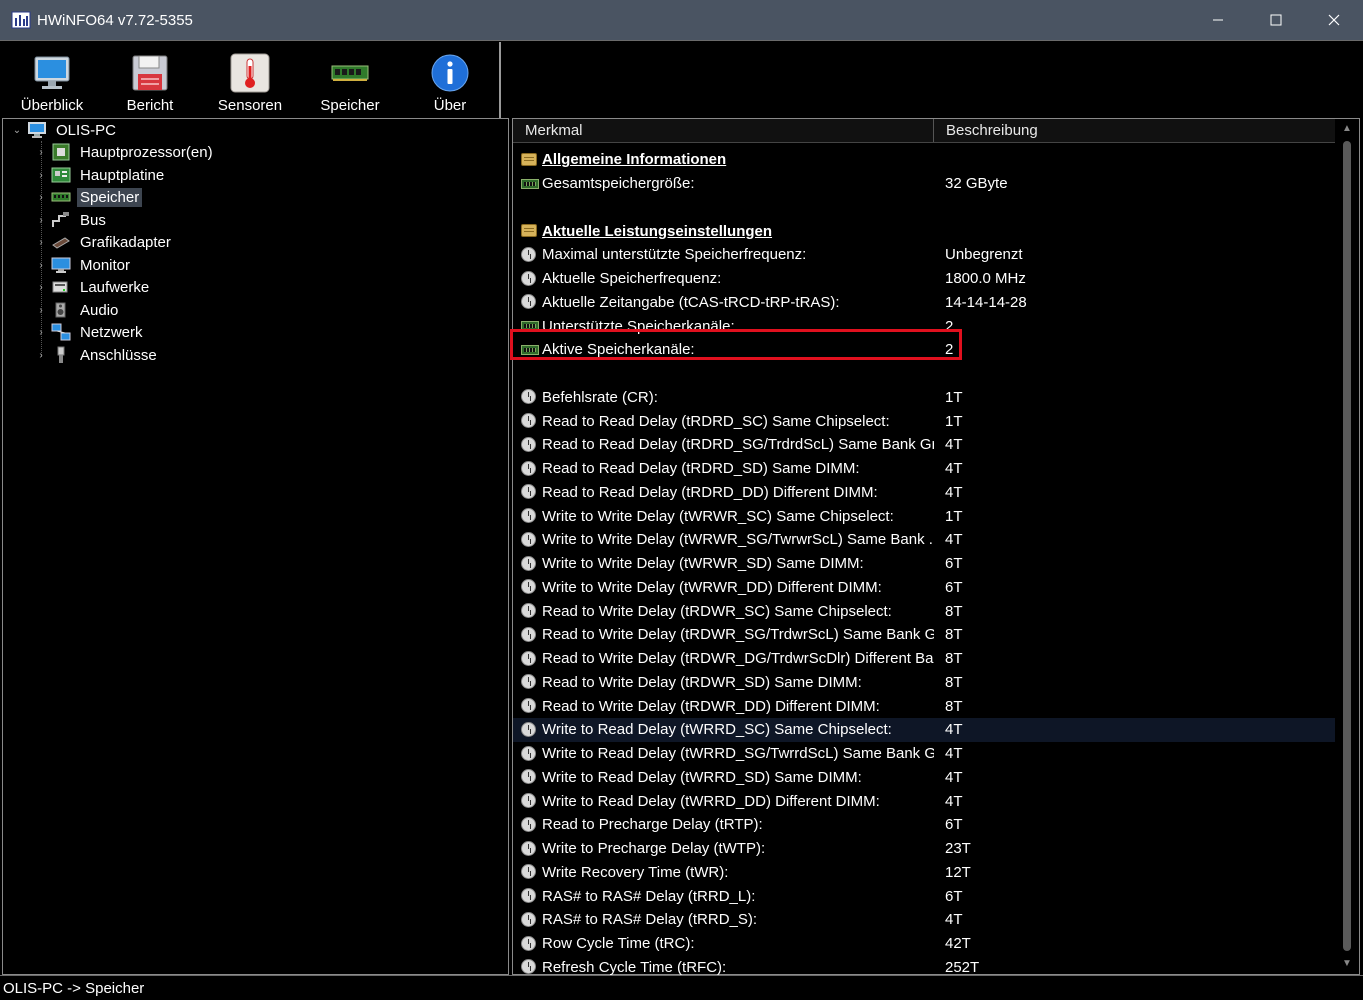 Image resolution: width=1363 pixels, height=1000 pixels. I want to click on memory-button: Speicher, so click(350, 80).